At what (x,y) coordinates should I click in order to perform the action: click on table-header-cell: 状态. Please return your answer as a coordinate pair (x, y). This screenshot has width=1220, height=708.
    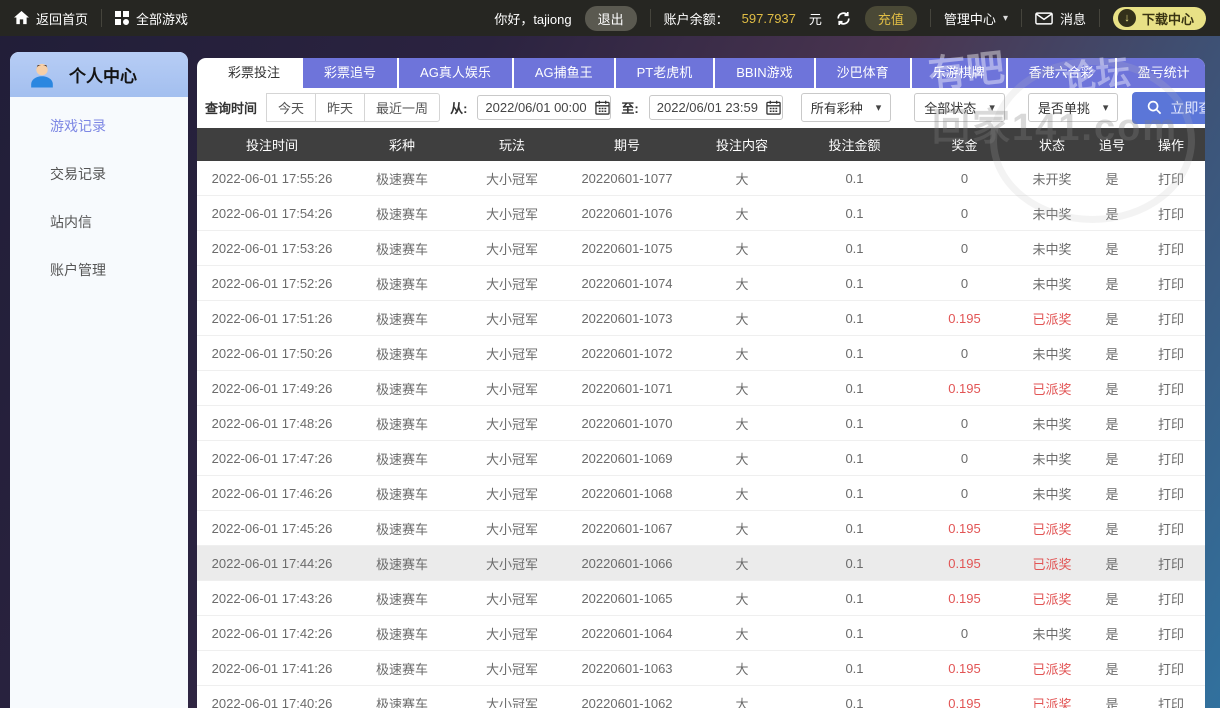
    Looking at the image, I should click on (1051, 145).